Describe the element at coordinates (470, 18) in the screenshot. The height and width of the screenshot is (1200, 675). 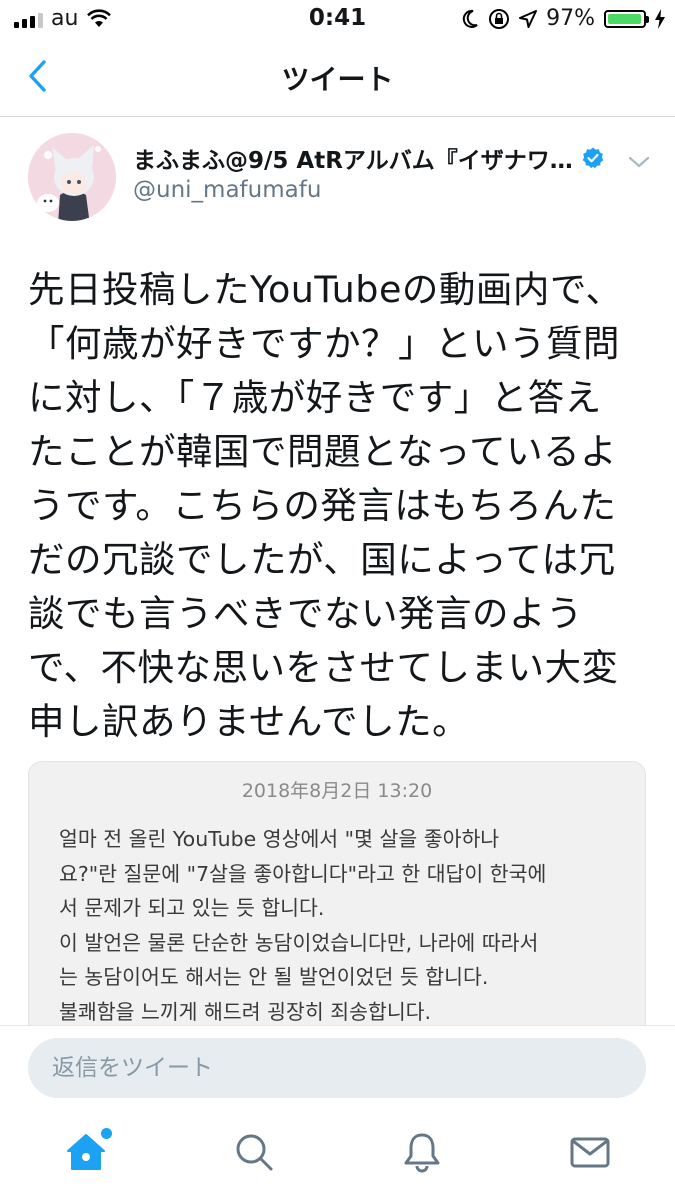
I see `moon-icon` at that location.